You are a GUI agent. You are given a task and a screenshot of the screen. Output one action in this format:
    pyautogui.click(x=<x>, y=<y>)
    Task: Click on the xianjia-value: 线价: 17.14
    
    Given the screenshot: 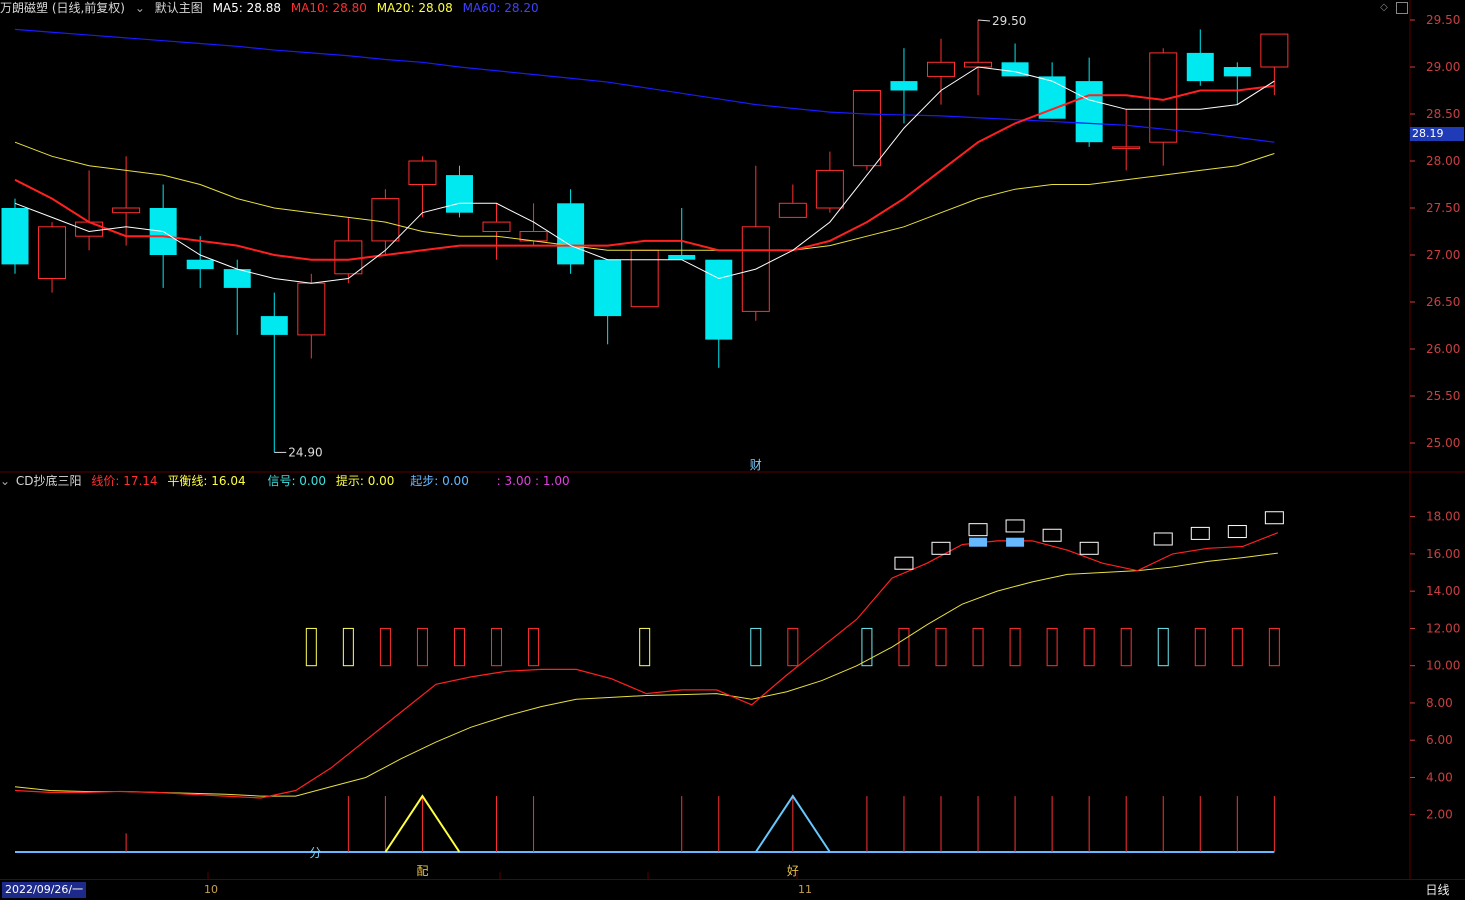 What is the action you would take?
    pyautogui.click(x=124, y=481)
    